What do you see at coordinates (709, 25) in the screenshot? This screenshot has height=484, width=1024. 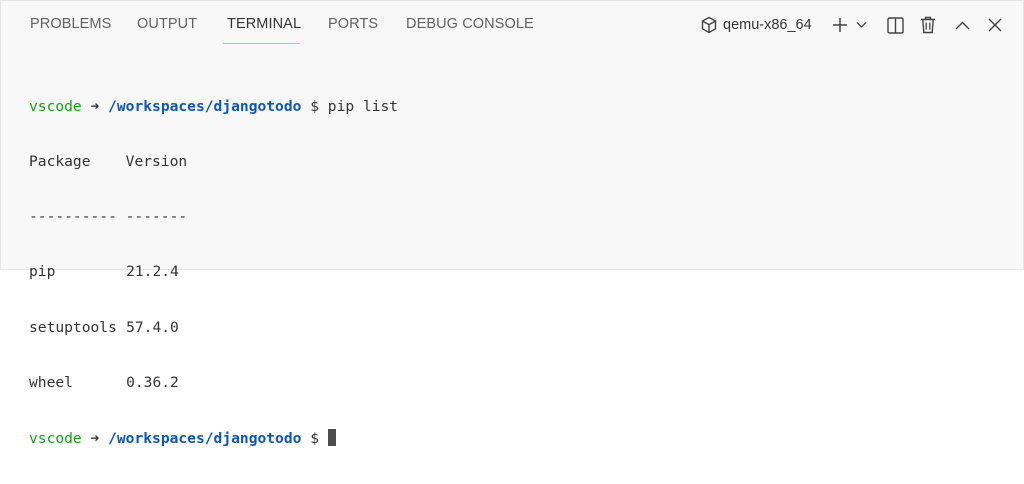 I see `cube-icon` at bounding box center [709, 25].